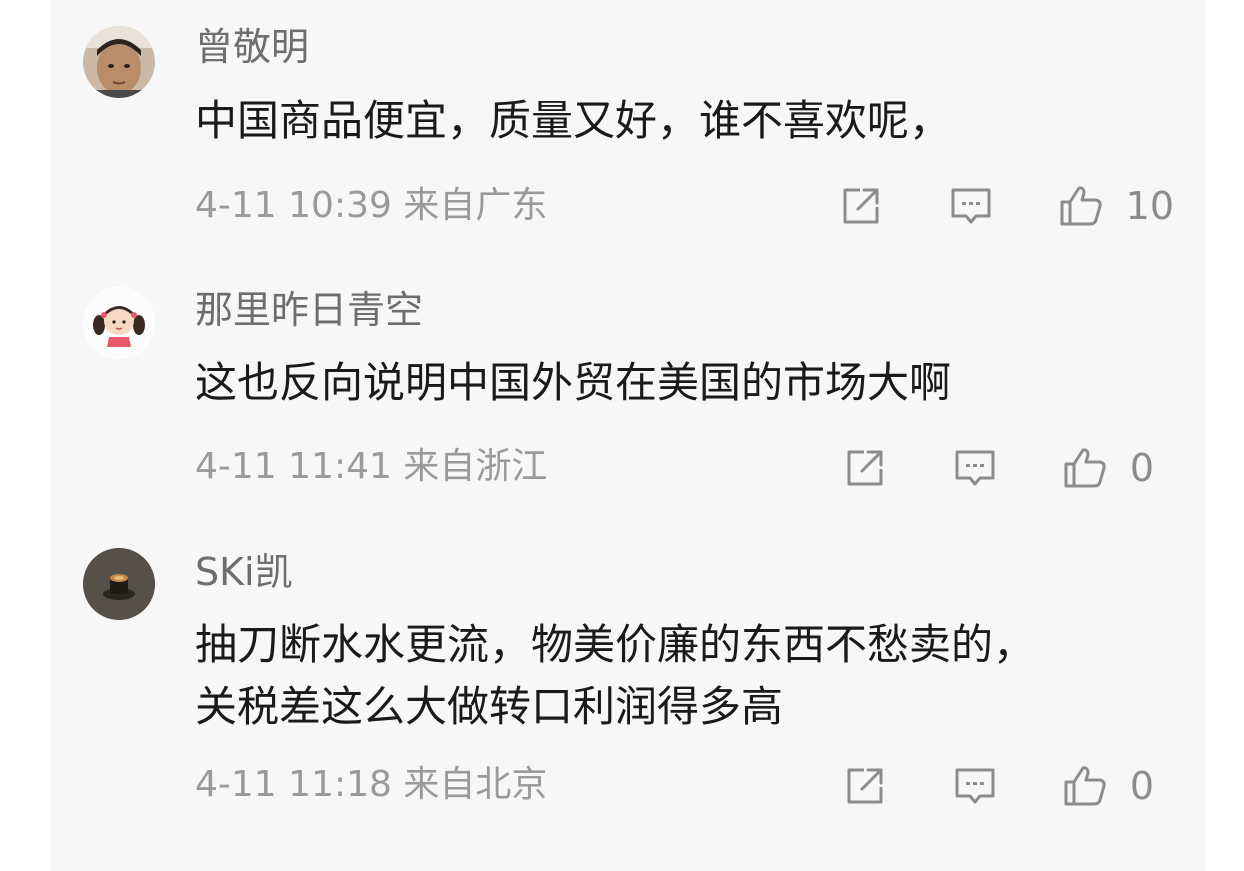 This screenshot has height=871, width=1244. I want to click on comment-meta: 4-11 10:39 来自广东, so click(371, 205).